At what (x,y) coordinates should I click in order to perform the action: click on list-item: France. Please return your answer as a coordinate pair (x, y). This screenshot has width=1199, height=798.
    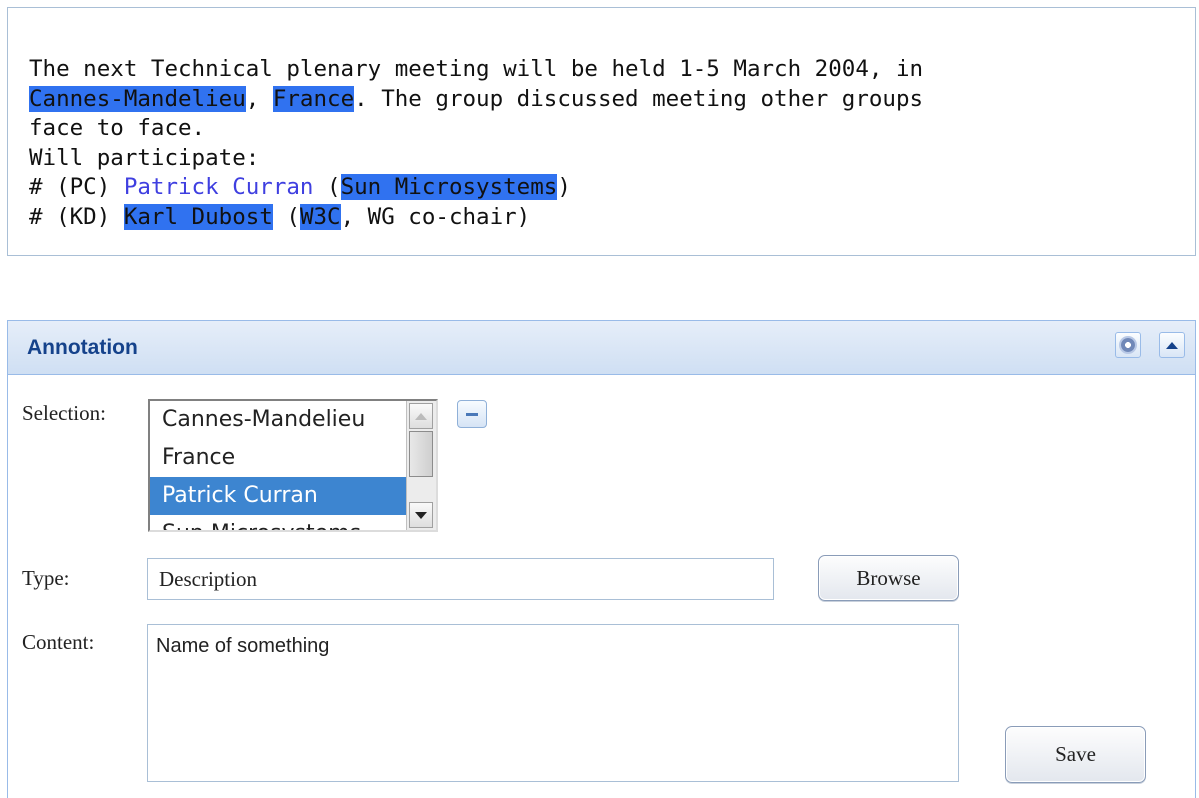
    Looking at the image, I should click on (278, 458).